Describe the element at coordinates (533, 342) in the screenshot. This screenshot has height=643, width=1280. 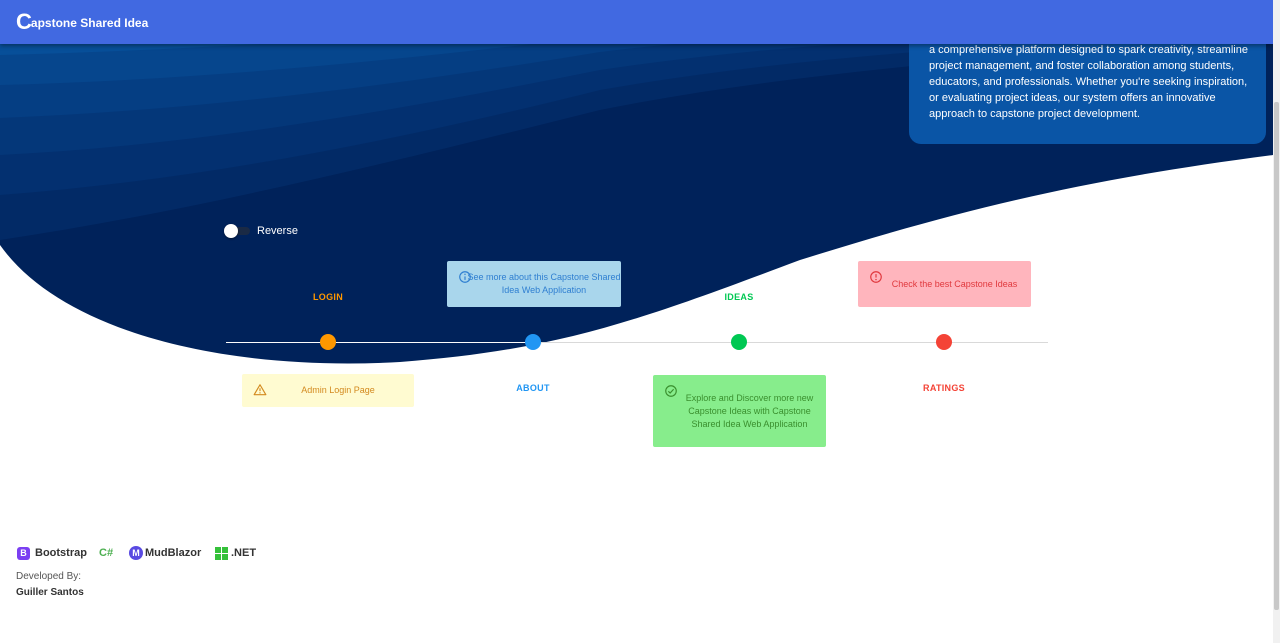
I see `timeline-dot-about` at that location.